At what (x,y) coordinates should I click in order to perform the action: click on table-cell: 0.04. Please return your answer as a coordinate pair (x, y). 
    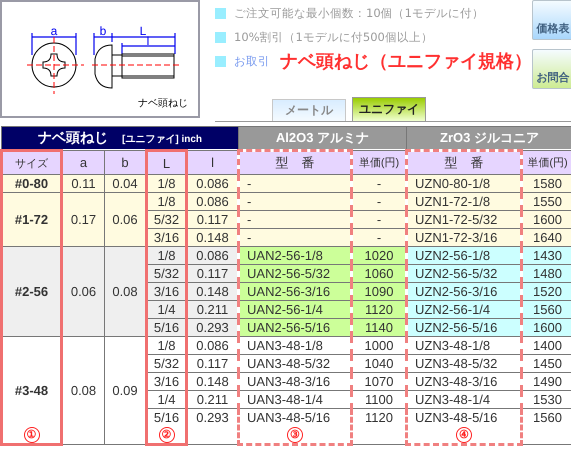
    Looking at the image, I should click on (125, 183).